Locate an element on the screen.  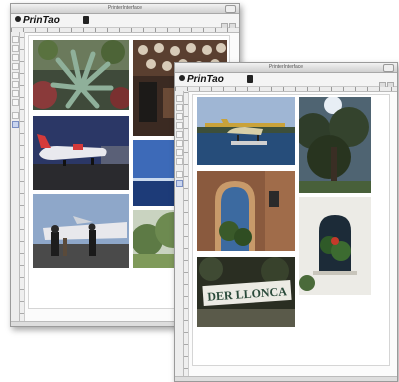
airport-passengers-photo is located at coordinates (81, 231).